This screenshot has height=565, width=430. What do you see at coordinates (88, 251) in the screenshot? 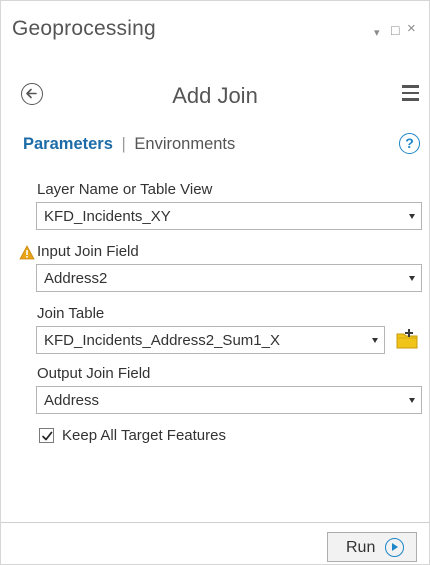
I see `input-join-field-label: Input Join Field` at bounding box center [88, 251].